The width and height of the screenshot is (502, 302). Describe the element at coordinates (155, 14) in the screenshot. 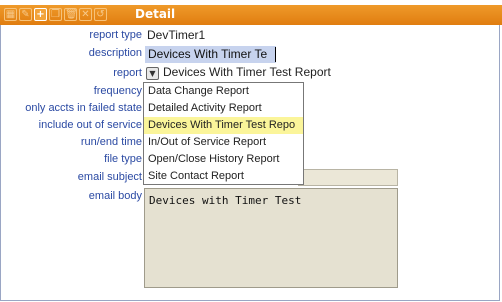

I see `panel-title: Detail` at that location.